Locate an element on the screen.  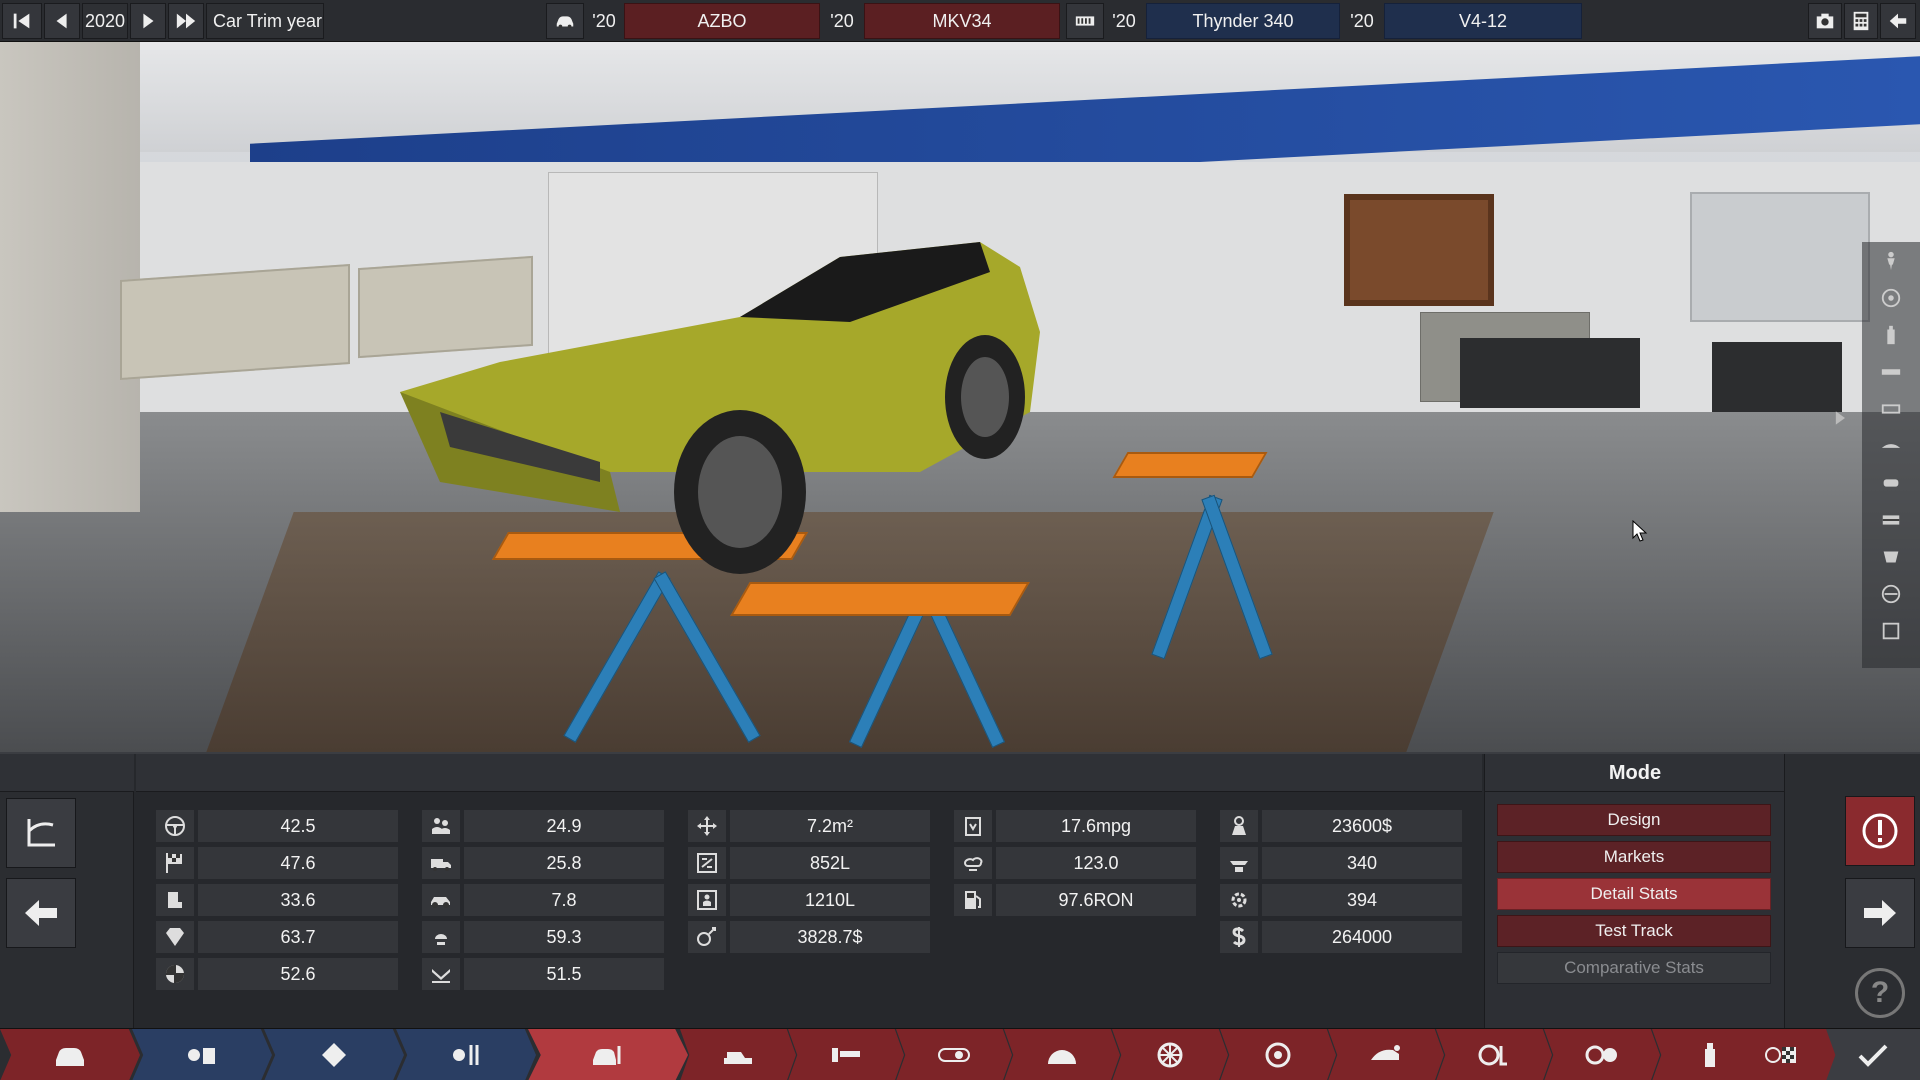
engine-family-icon is located at coordinates (201, 1056).